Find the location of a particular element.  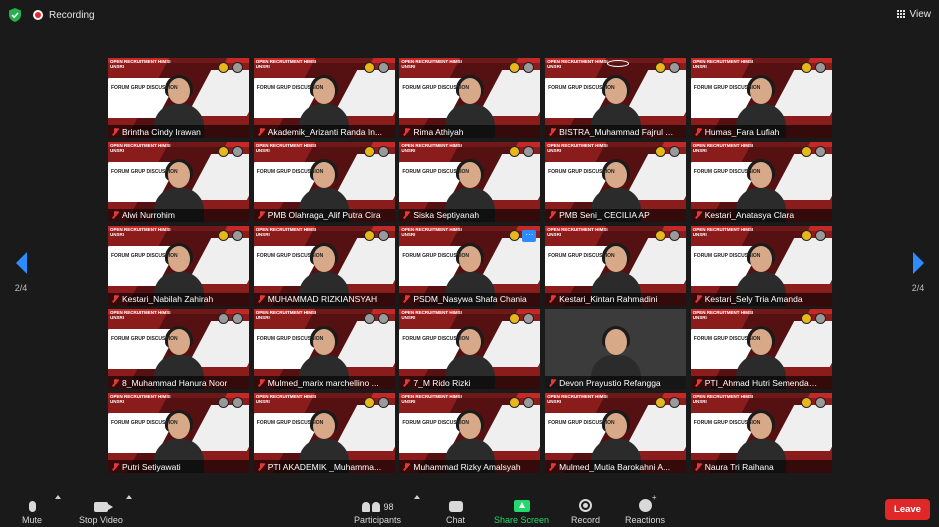

participant-name: Alwi Nurrohim is located at coordinates (148, 215).